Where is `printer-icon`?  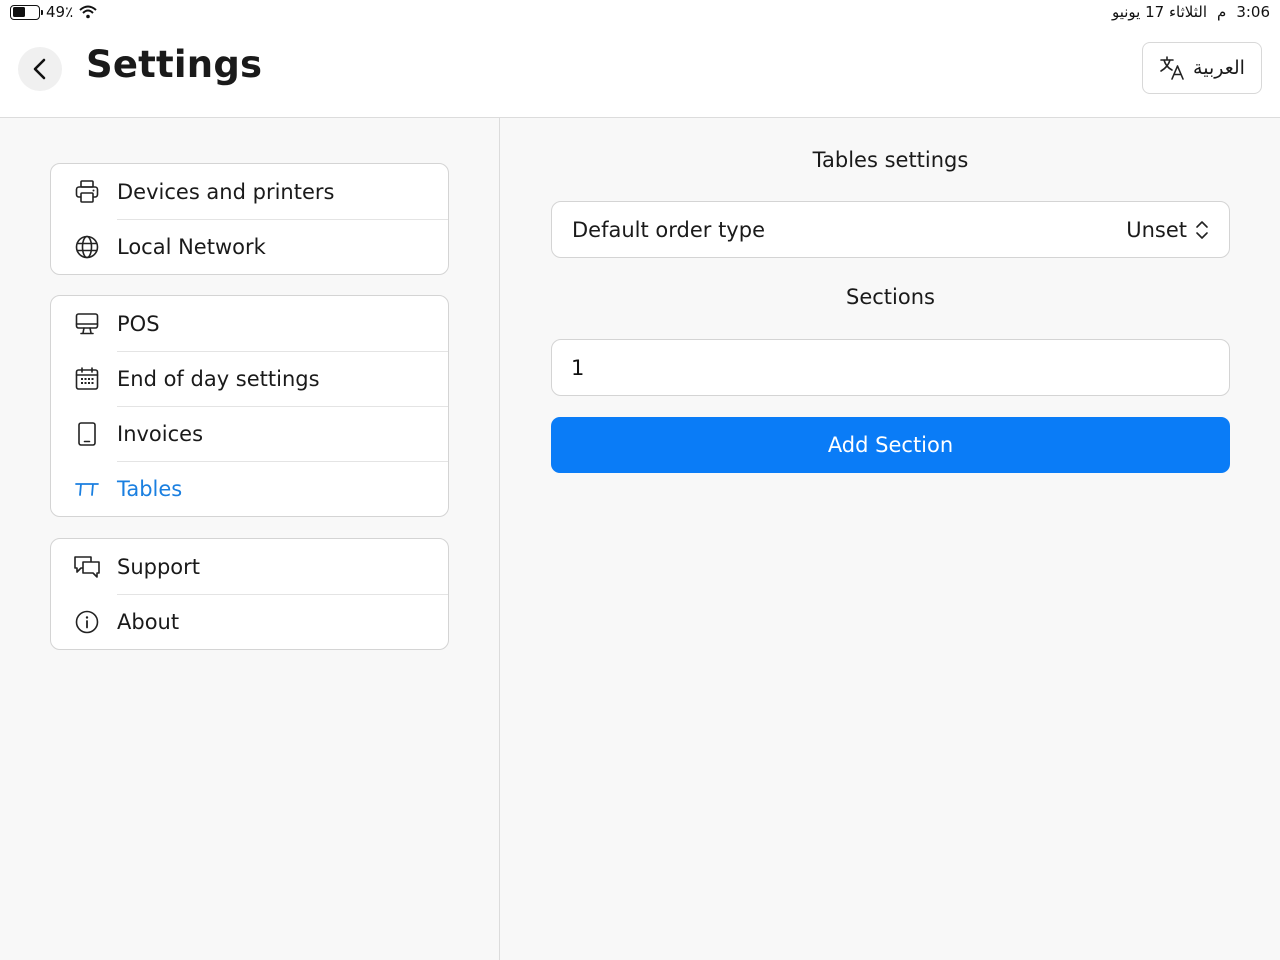 printer-icon is located at coordinates (87, 192).